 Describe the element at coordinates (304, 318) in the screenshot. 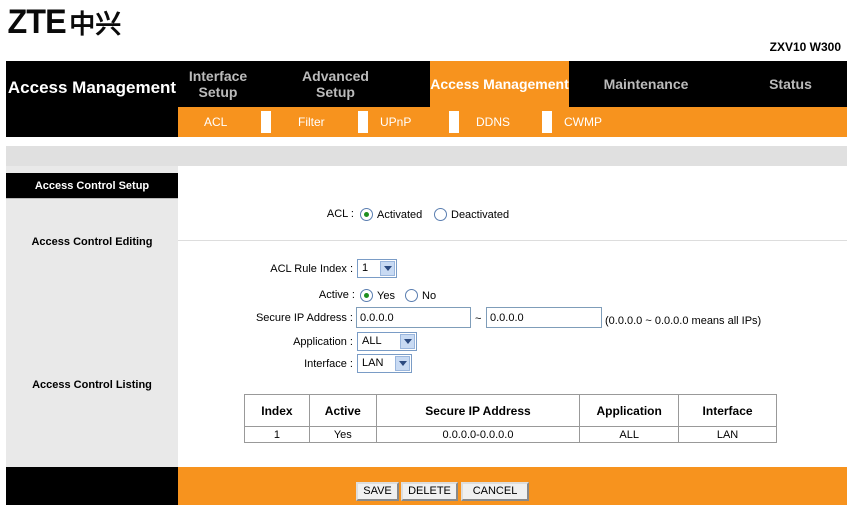

I see `secure-ip-label: Secure IP Address :` at that location.